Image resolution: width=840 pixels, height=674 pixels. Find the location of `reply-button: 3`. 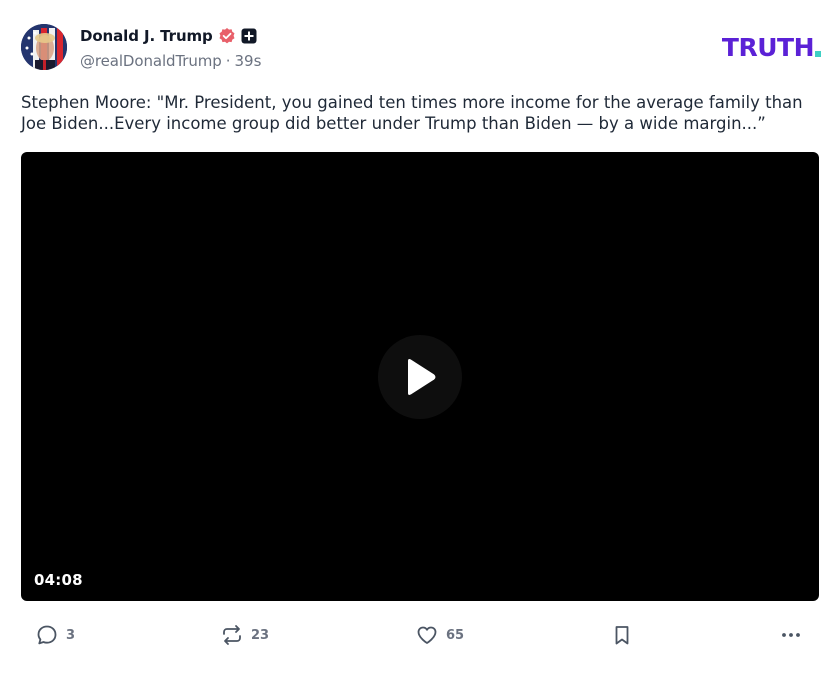

reply-button: 3 is located at coordinates (55, 635).